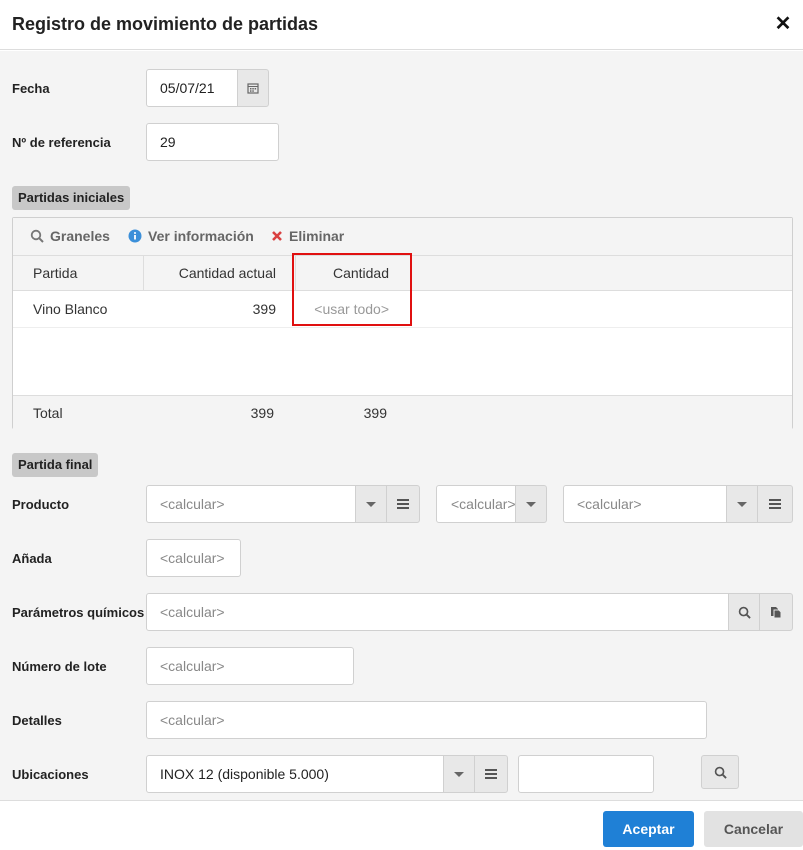 The height and width of the screenshot is (850, 803). Describe the element at coordinates (70, 309) in the screenshot. I see `cell-partida: Vino Blanco` at that location.